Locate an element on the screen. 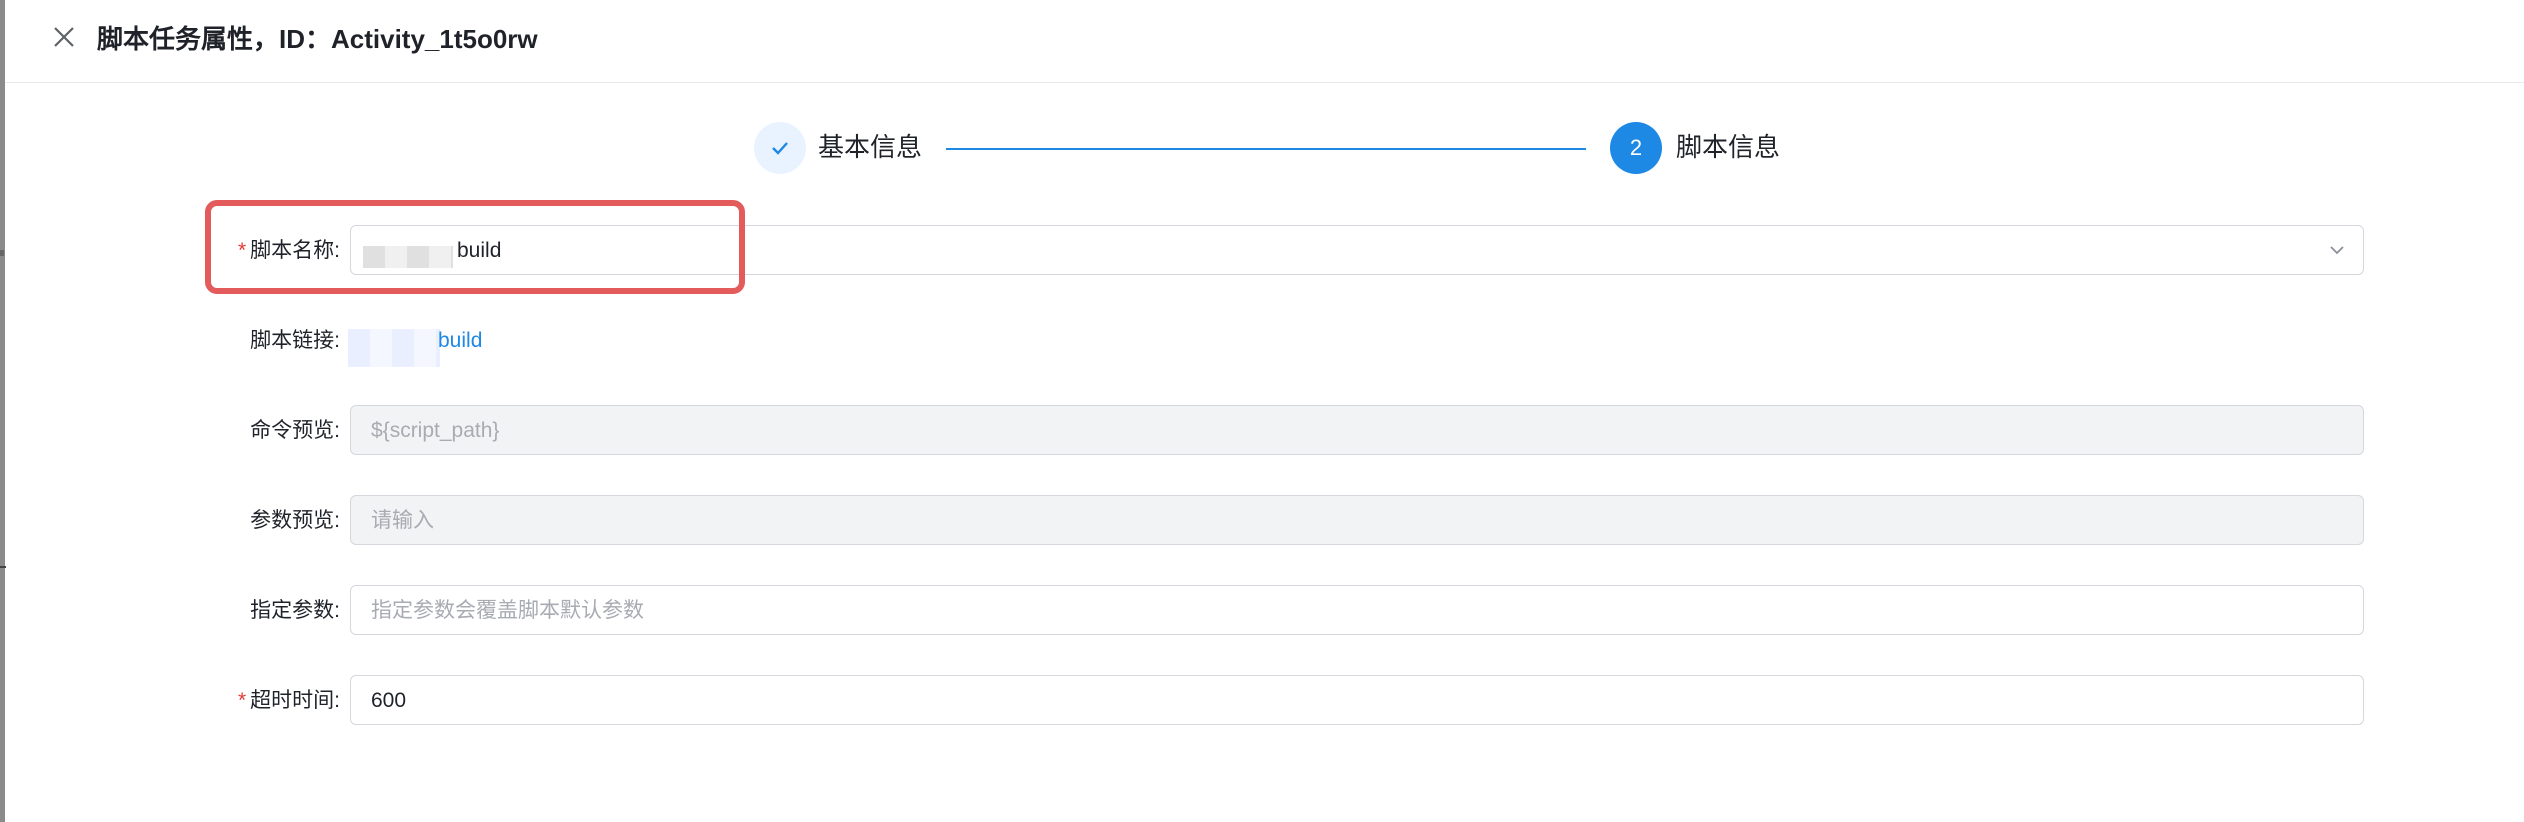 This screenshot has width=2524, height=822. timeout-value: 600 is located at coordinates (389, 700).